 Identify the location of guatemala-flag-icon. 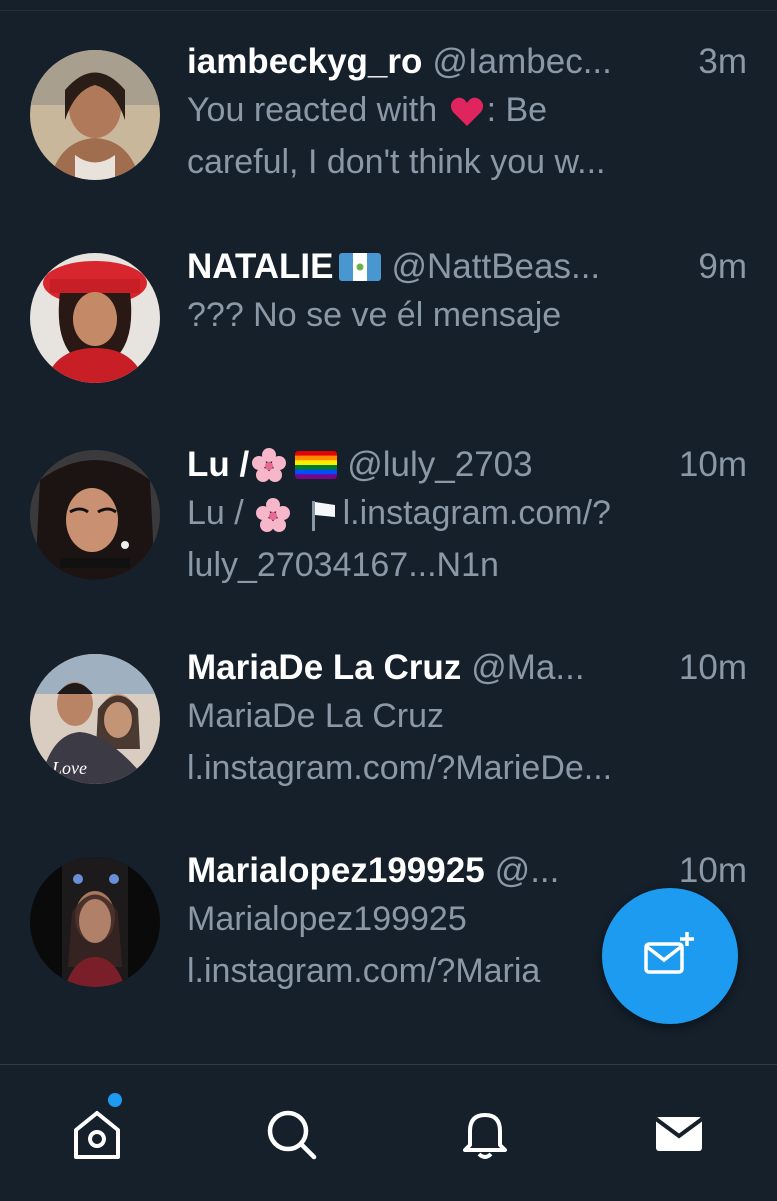
(360, 267).